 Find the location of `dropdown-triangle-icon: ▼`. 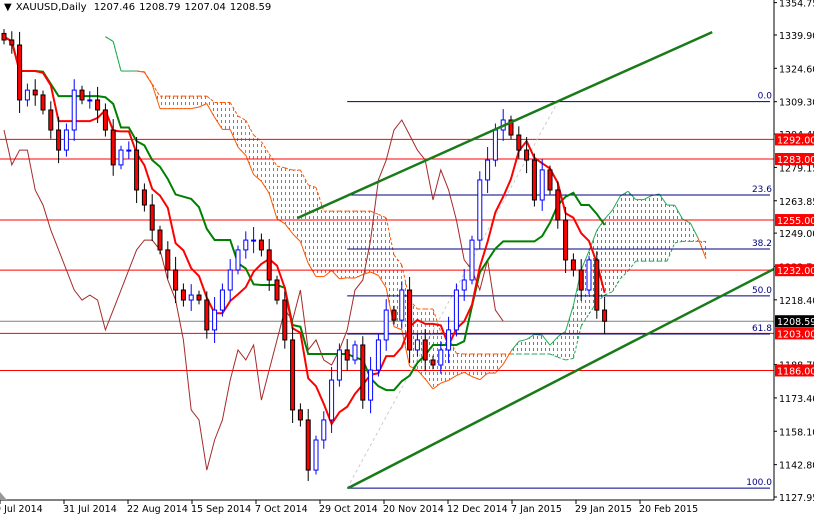

dropdown-triangle-icon: ▼ is located at coordinates (8, 7).